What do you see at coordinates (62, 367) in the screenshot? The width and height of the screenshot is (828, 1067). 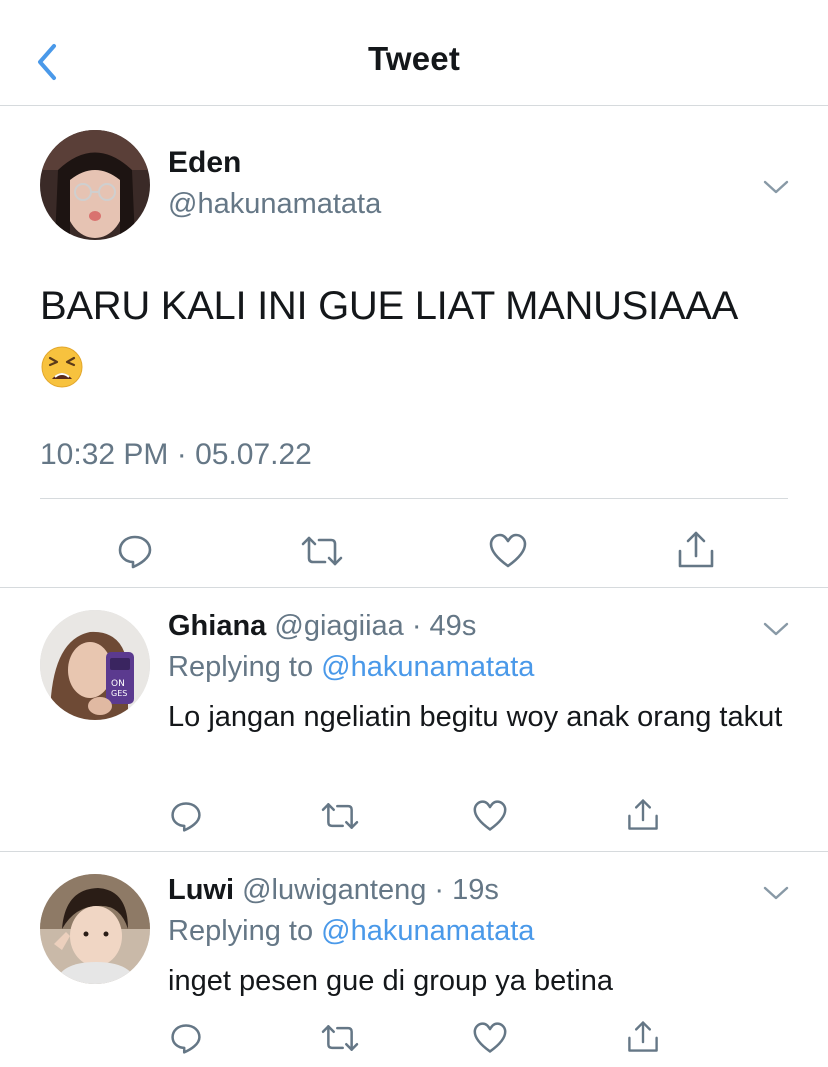 I see `tired-face-emoji` at bounding box center [62, 367].